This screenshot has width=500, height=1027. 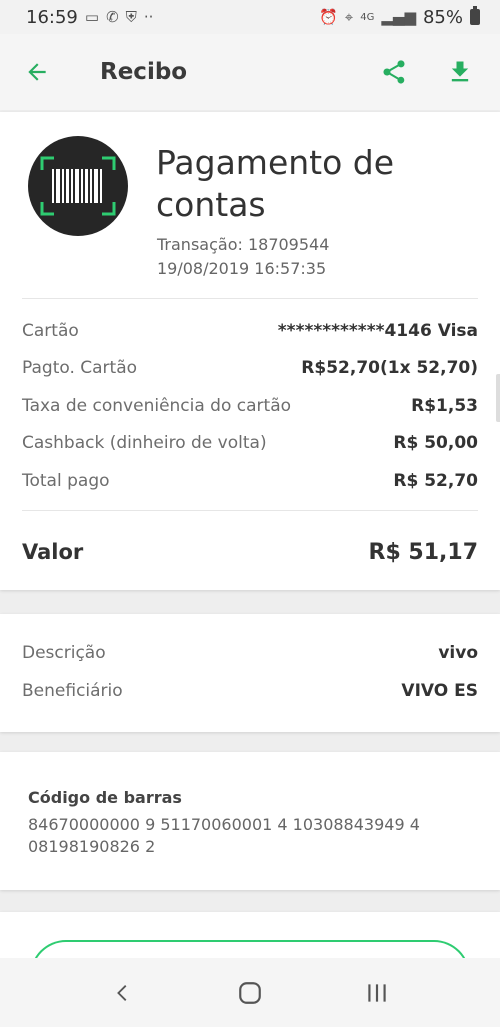 What do you see at coordinates (435, 481) in the screenshot?
I see `detail-value: R$ 52,70` at bounding box center [435, 481].